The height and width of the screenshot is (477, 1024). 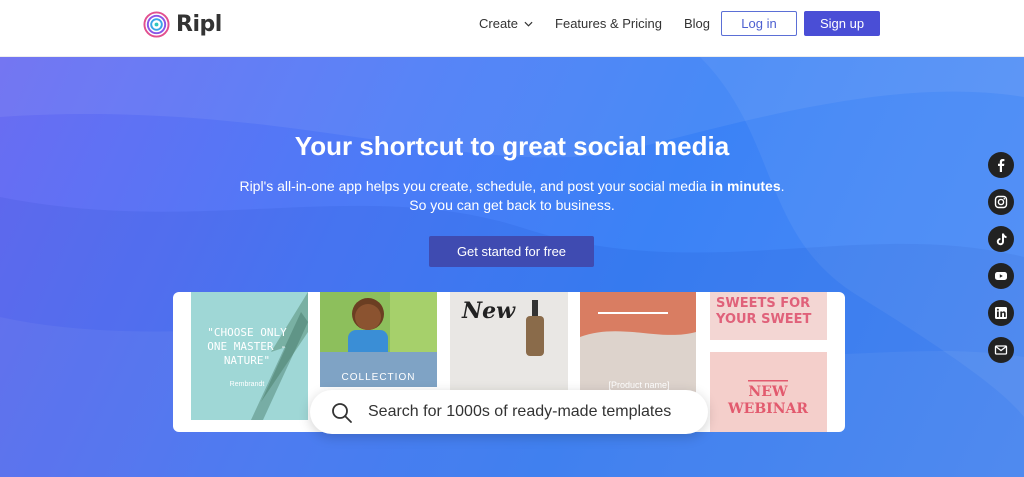 I want to click on tiktok-glyph, so click(x=1001, y=239).